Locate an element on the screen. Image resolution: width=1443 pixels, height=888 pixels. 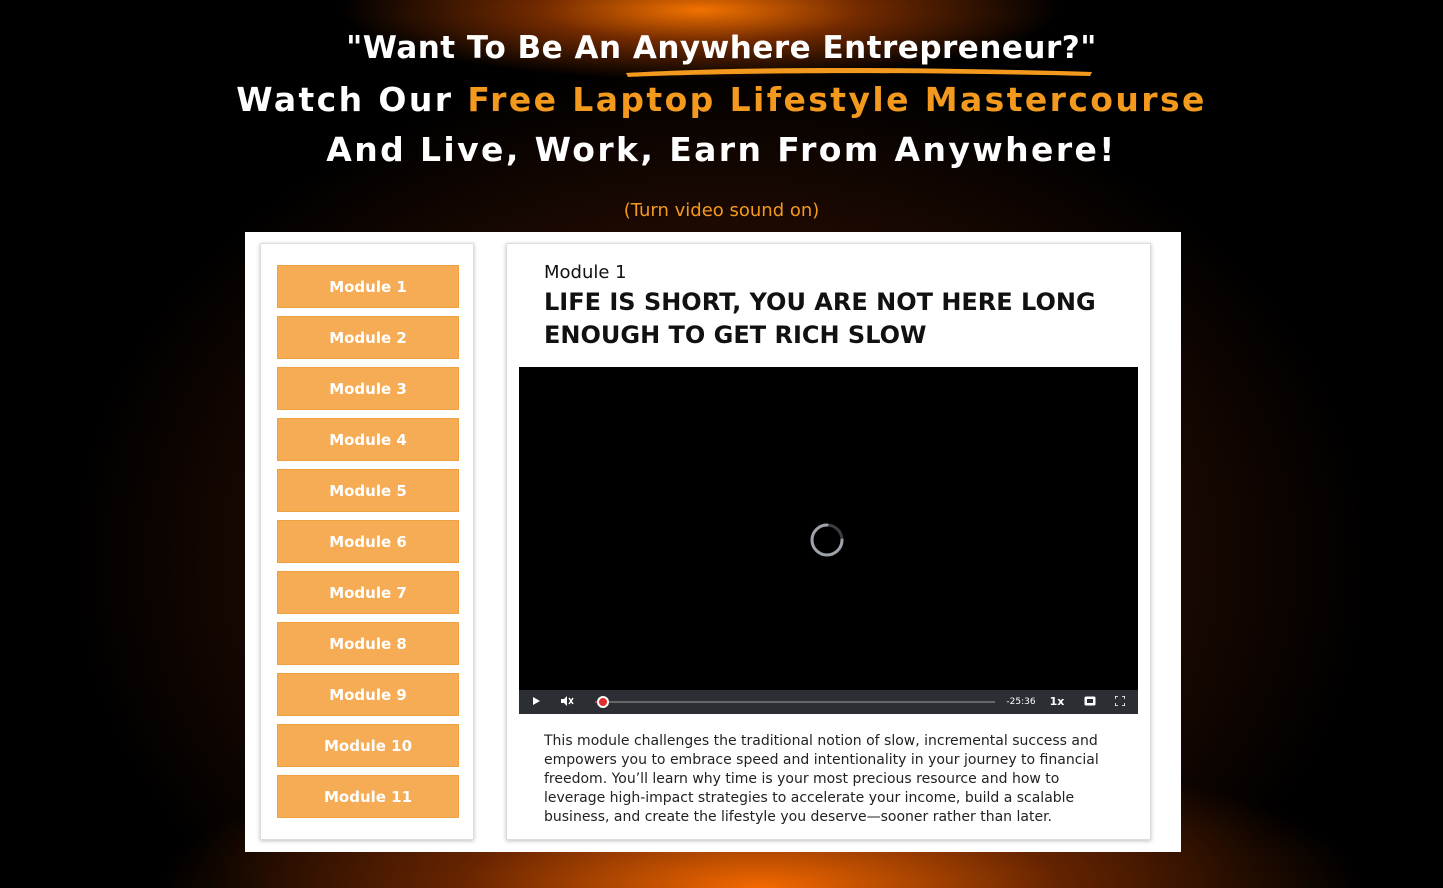
module-button-7: Module 7 is located at coordinates (368, 592).